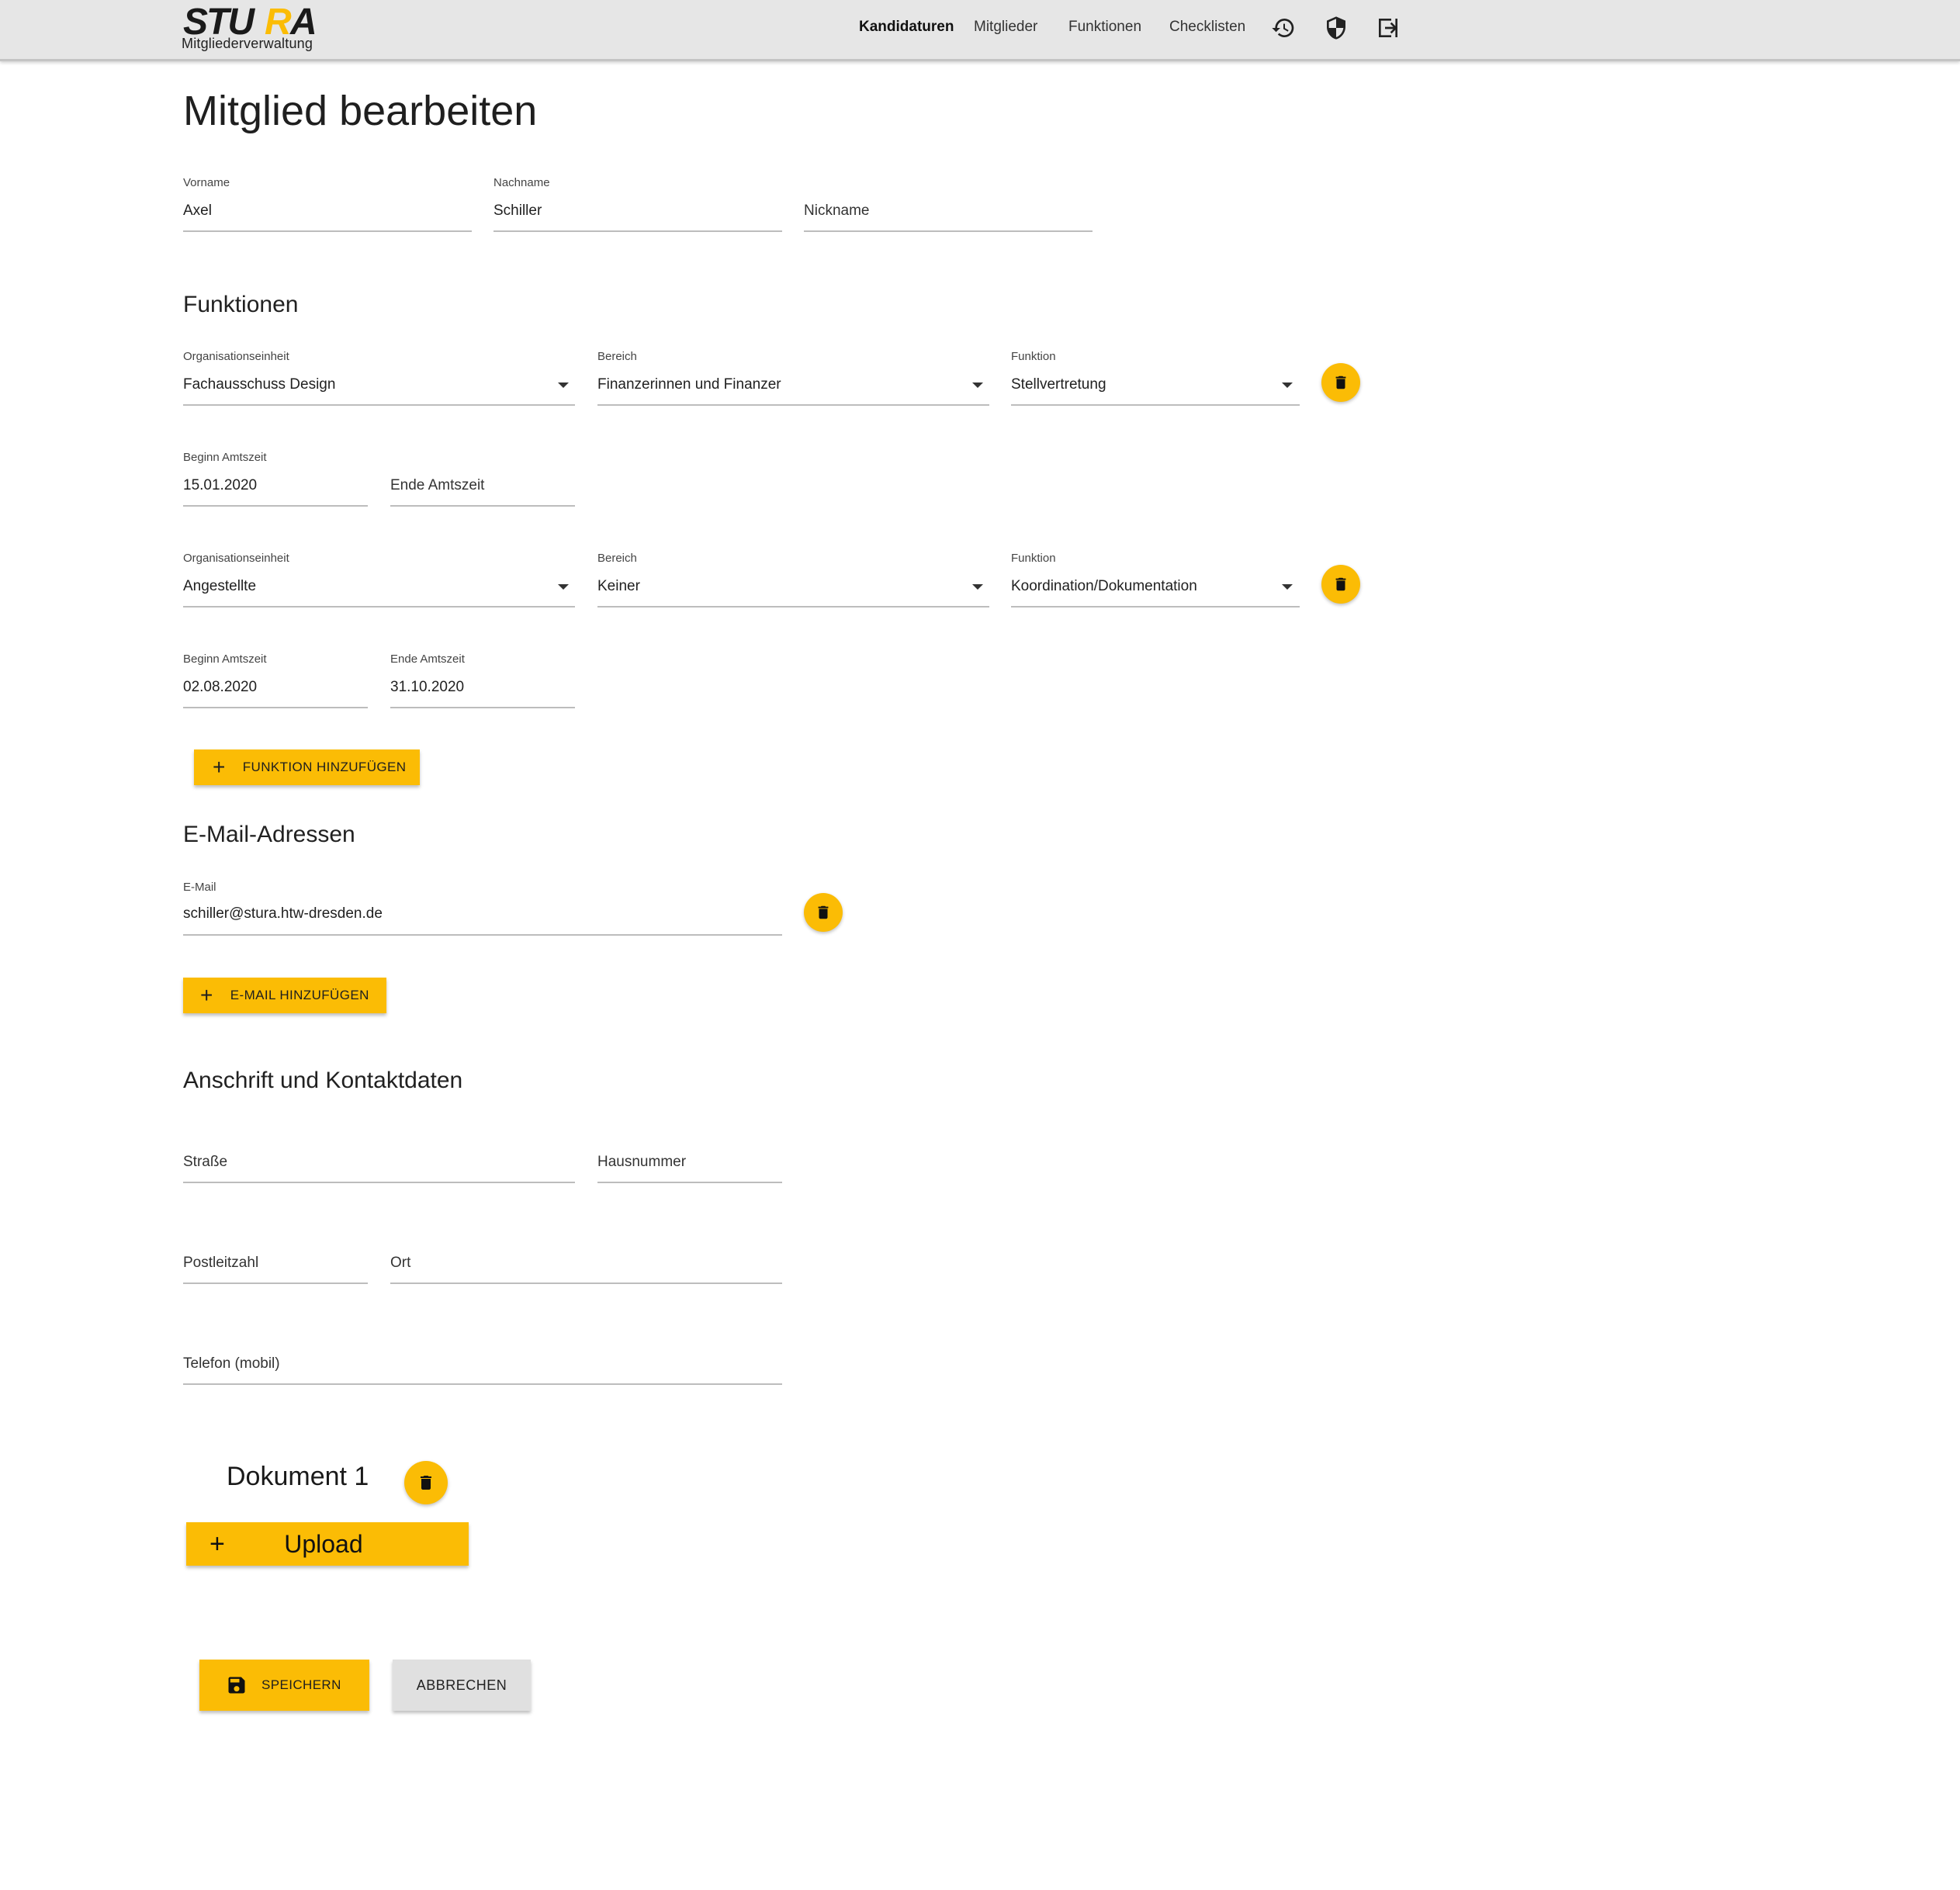 The width and height of the screenshot is (1960, 1890). Describe the element at coordinates (299, 995) in the screenshot. I see `add-email-label: E-MAIL HINZUFÜGEN` at that location.